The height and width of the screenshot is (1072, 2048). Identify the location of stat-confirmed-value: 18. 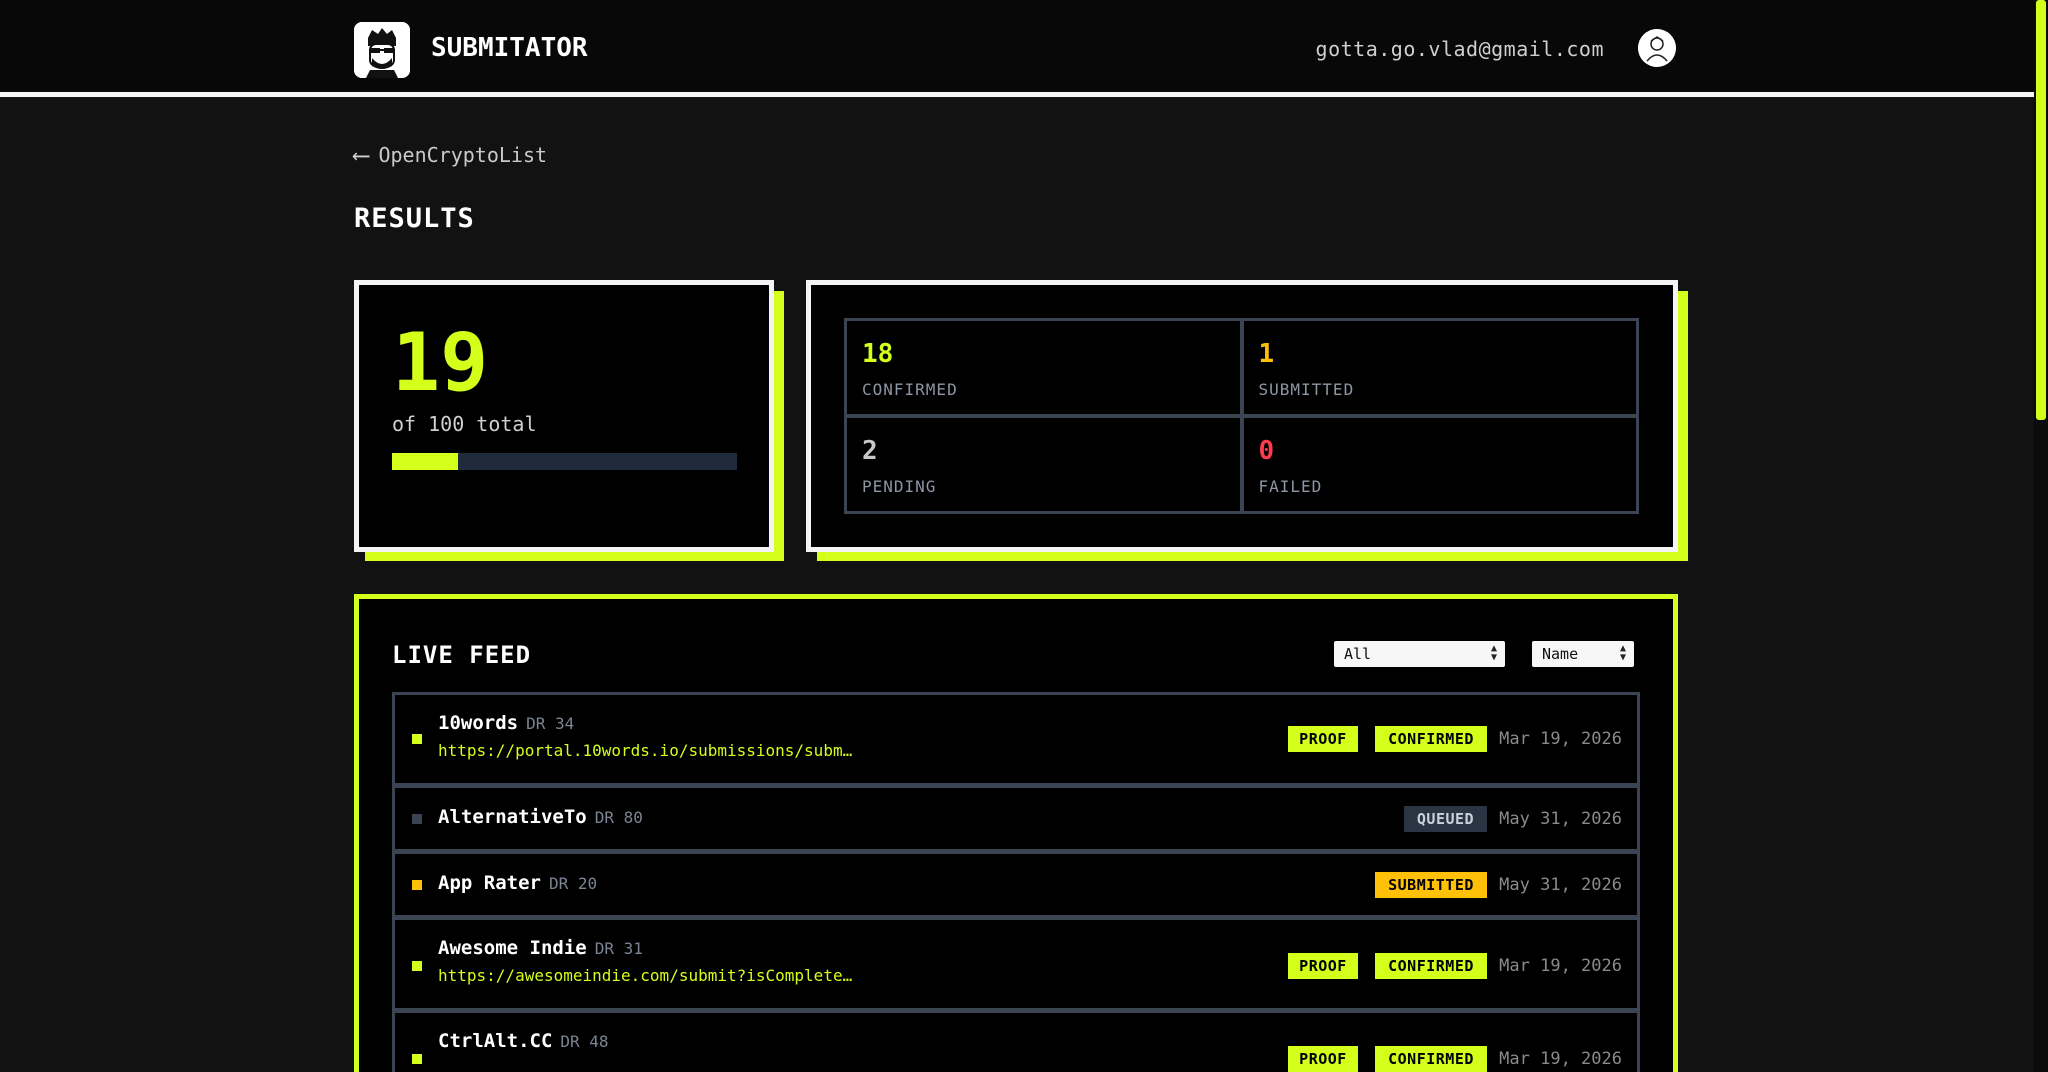
(878, 354).